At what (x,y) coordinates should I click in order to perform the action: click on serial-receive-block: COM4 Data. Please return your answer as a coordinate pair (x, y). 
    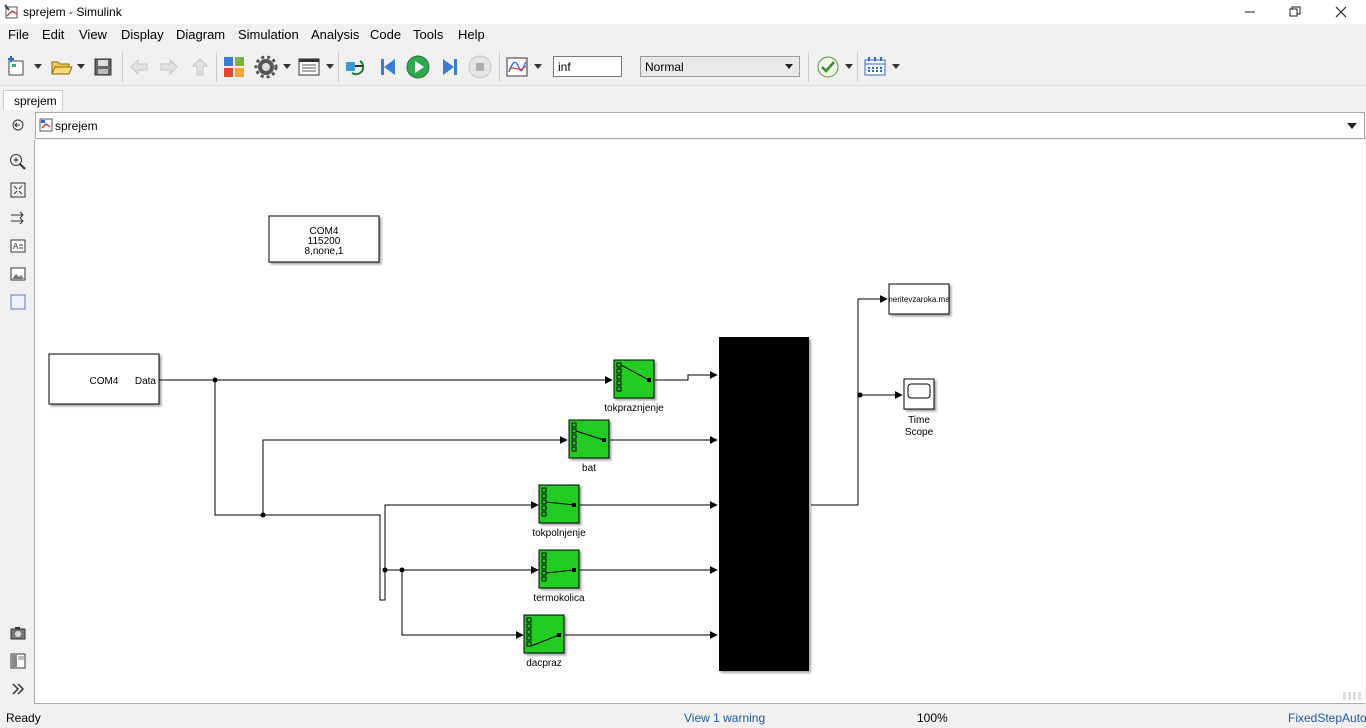
    Looking at the image, I should click on (104, 379).